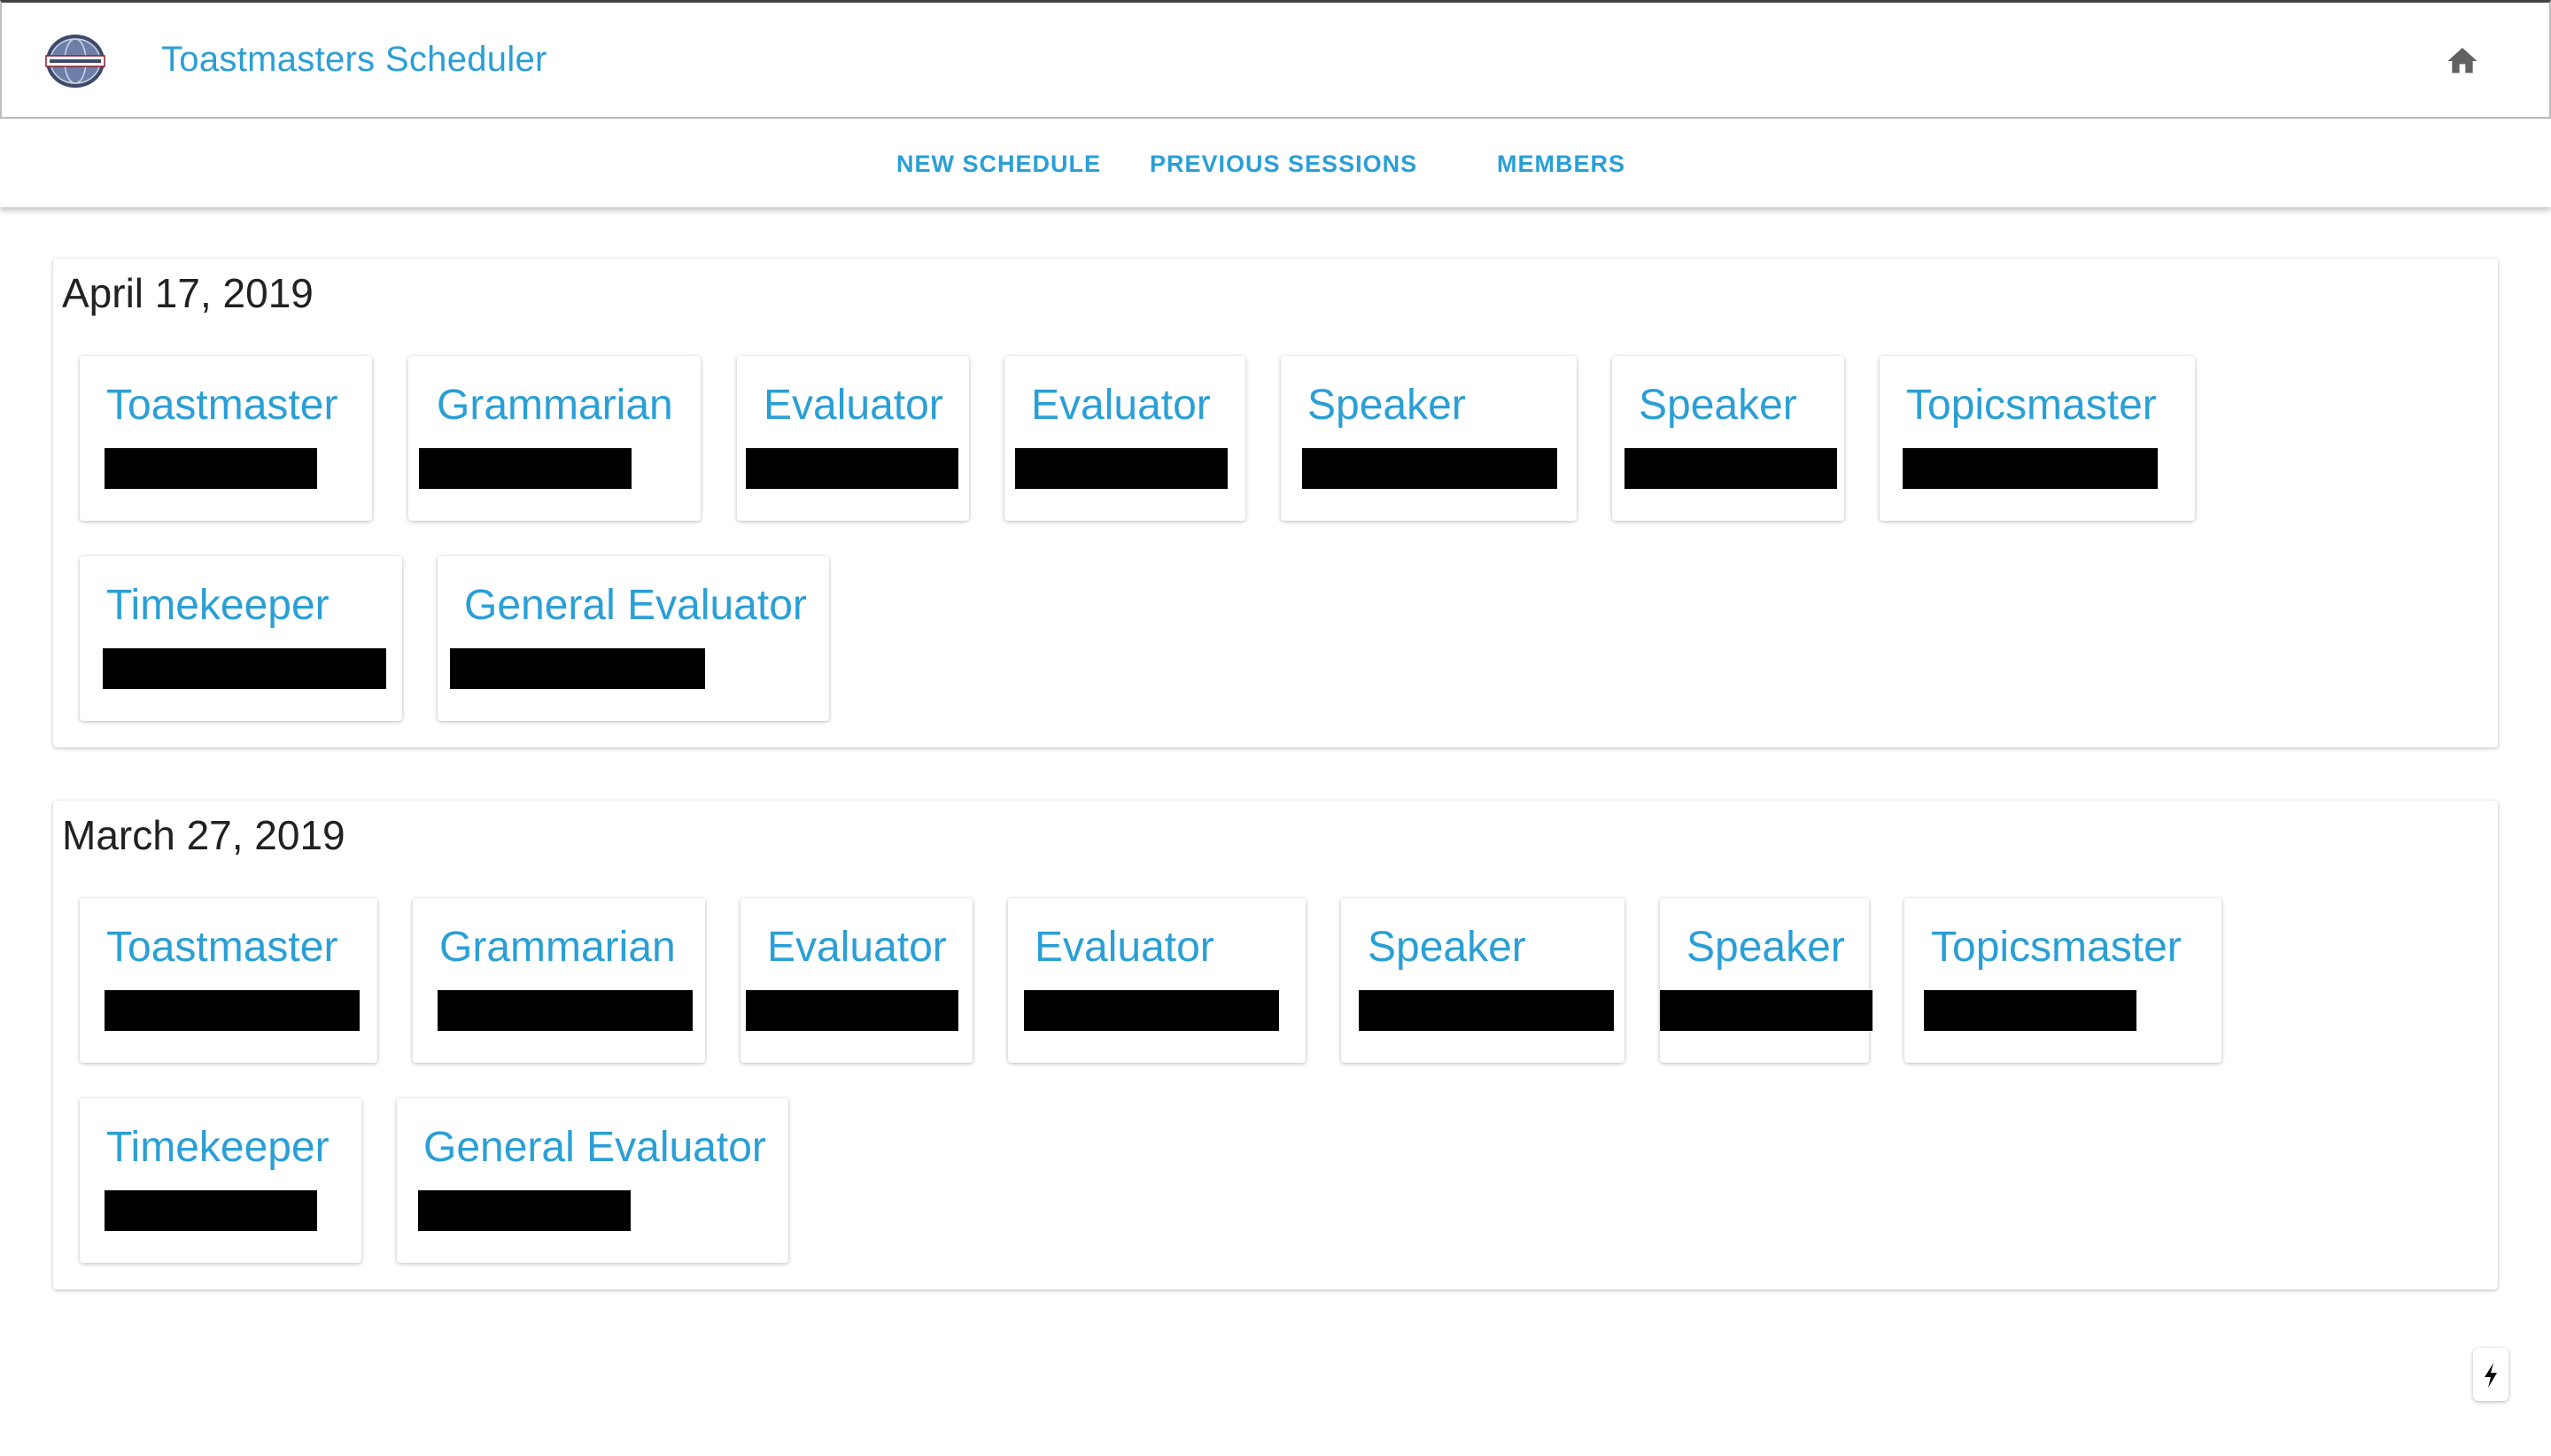 The image size is (2551, 1456). Describe the element at coordinates (2462, 61) in the screenshot. I see `home-icon` at that location.